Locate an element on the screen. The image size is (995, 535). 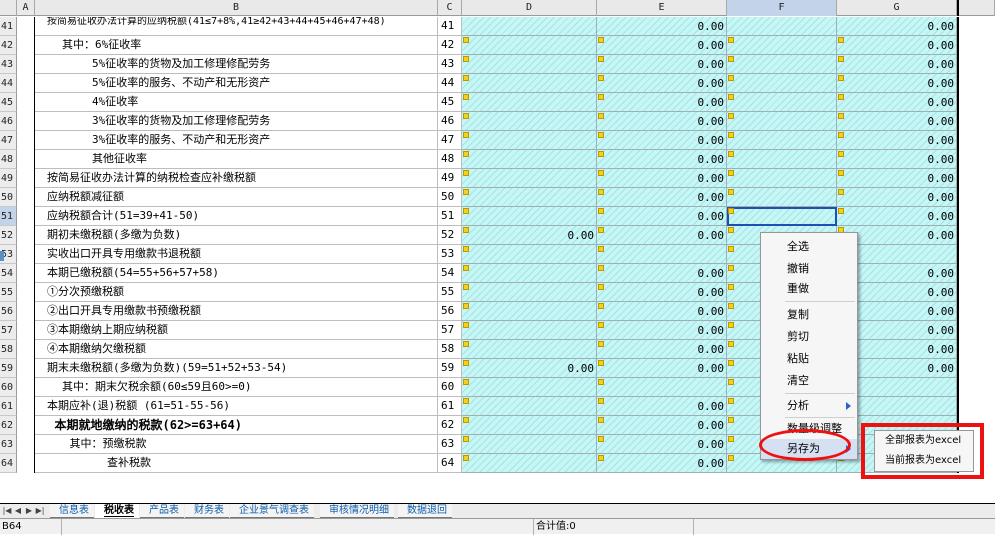
row-label: 其中：预缴税款 is located at coordinates (236, 444).